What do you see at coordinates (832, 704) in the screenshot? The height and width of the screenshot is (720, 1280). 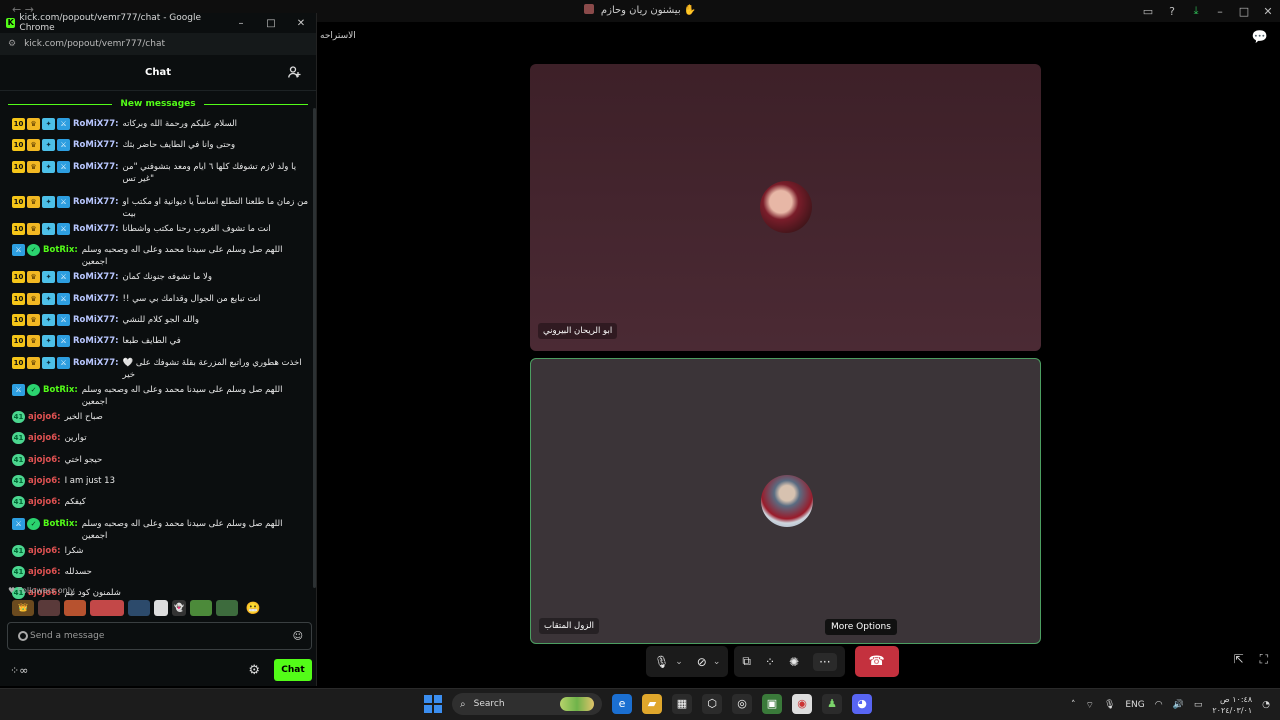 I see `app-figure-icon: ♟` at bounding box center [832, 704].